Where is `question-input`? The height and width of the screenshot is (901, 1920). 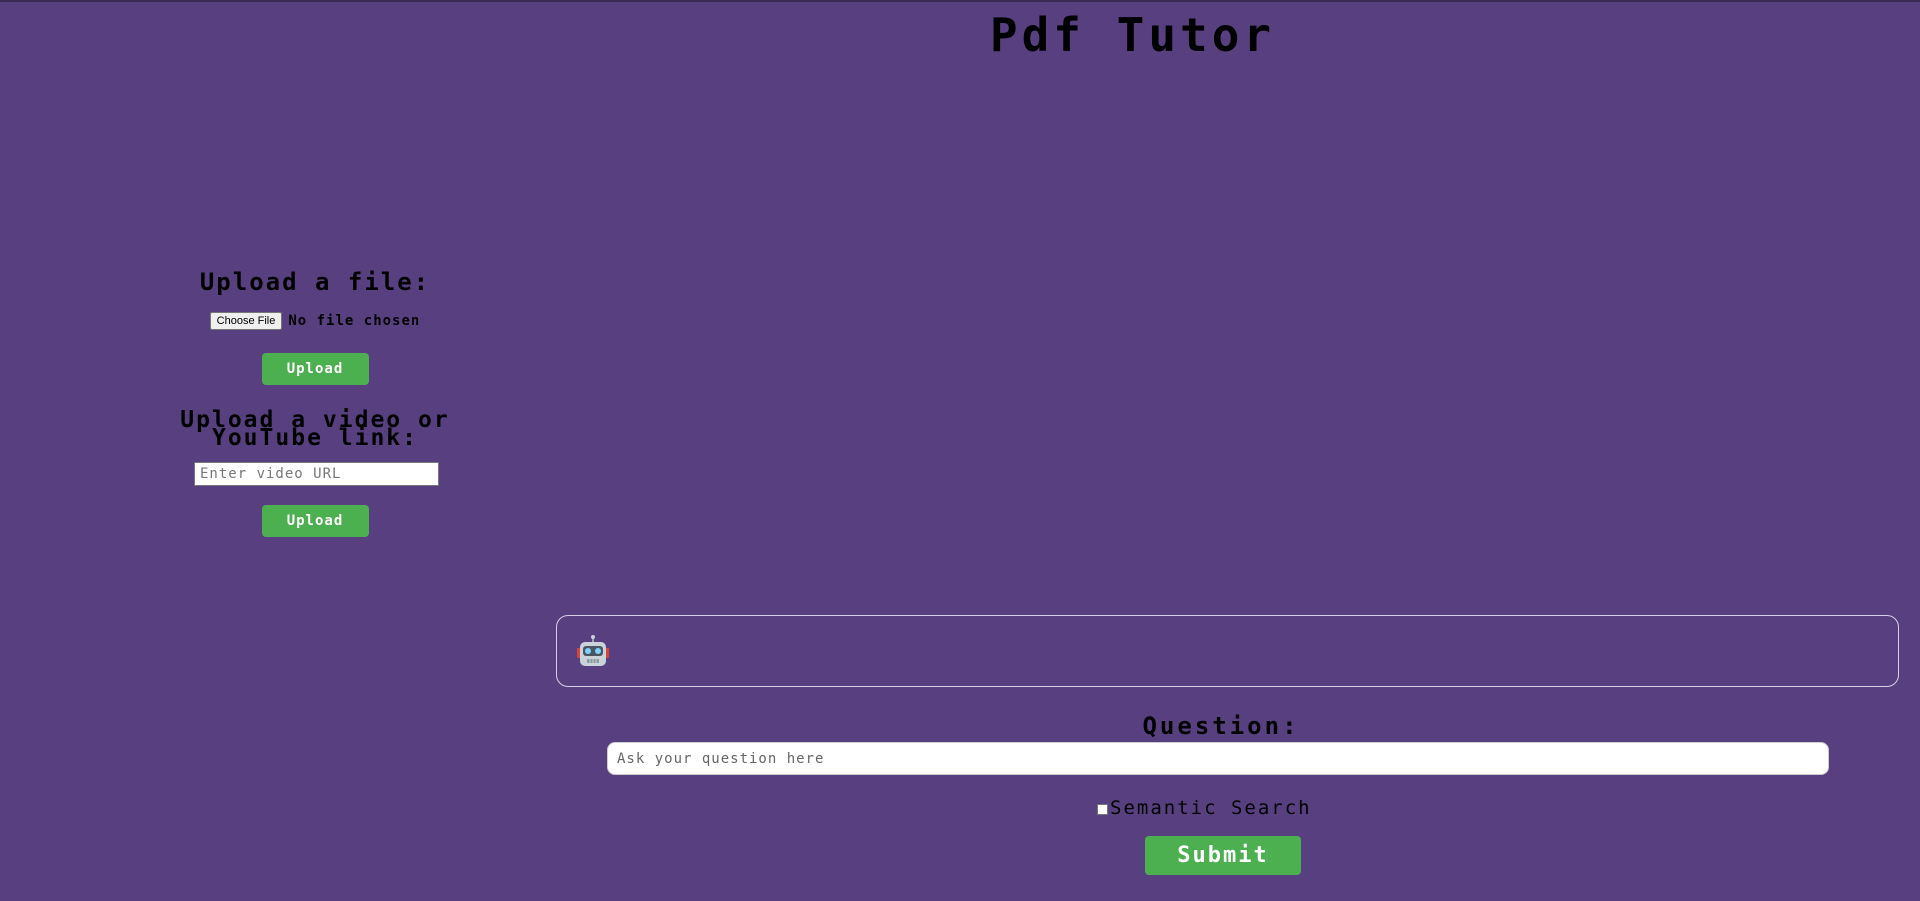
question-input is located at coordinates (1218, 758).